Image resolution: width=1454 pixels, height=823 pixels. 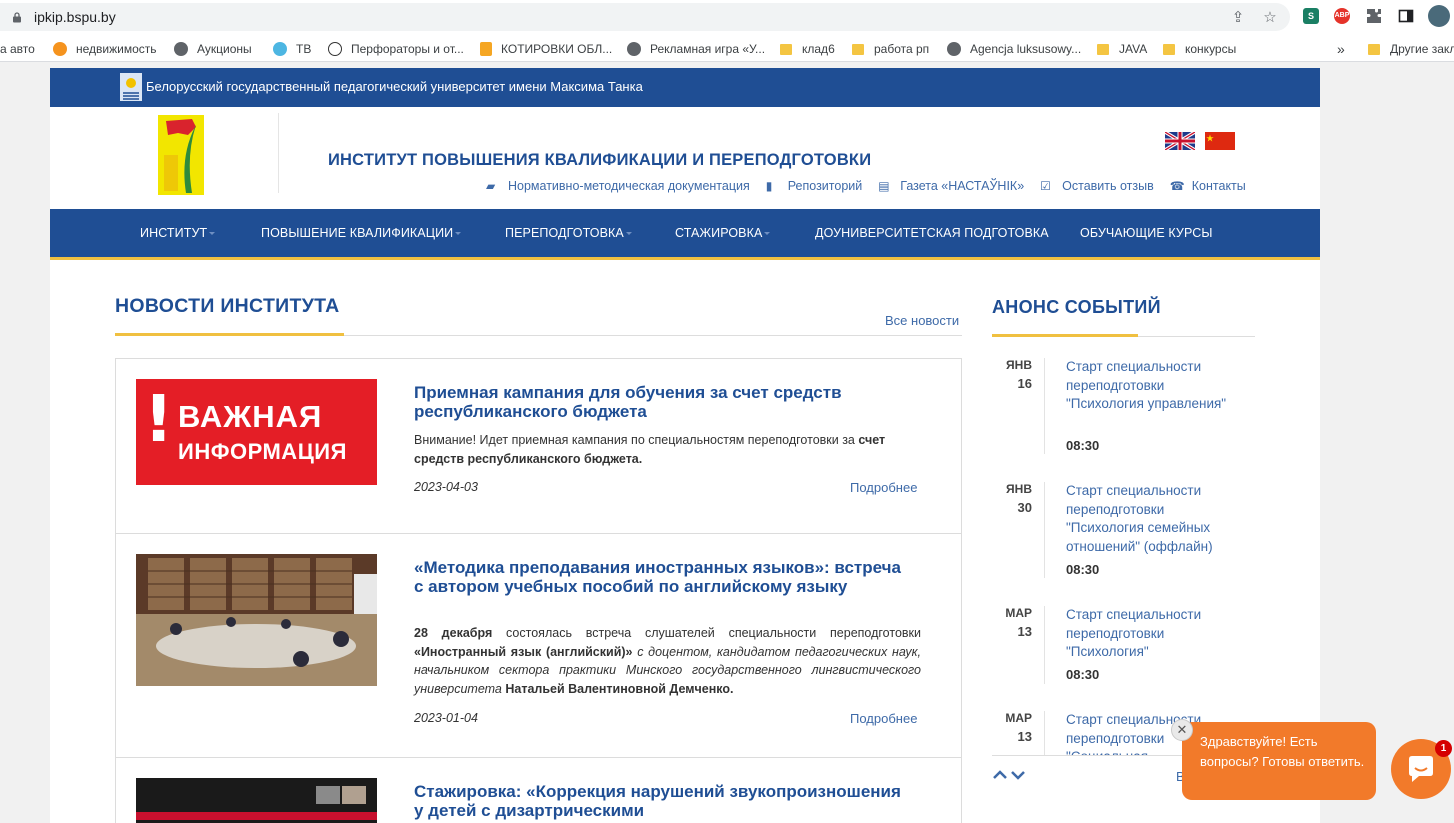 I want to click on bookmark-folder: конкурсы, so click(x=1199, y=49).